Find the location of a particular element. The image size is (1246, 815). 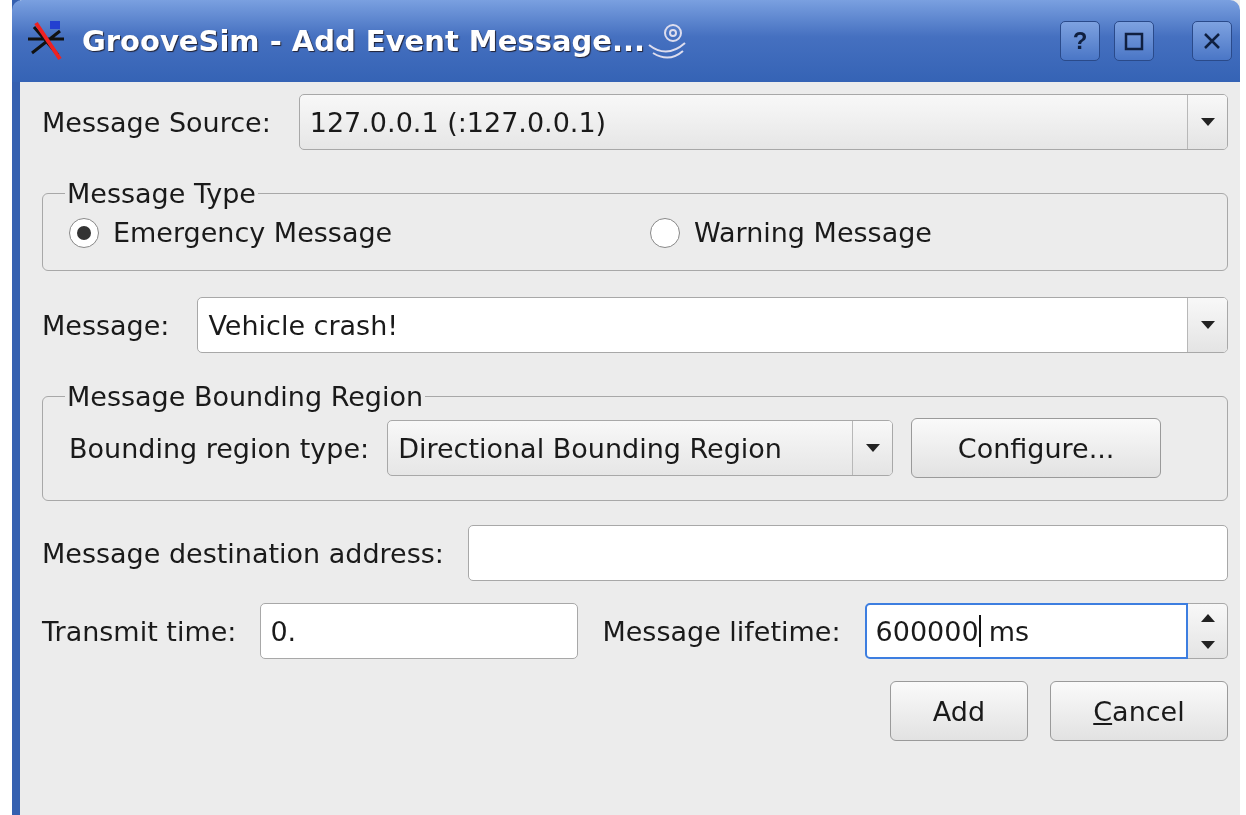

field-label: Message lifetime: is located at coordinates (721, 631).